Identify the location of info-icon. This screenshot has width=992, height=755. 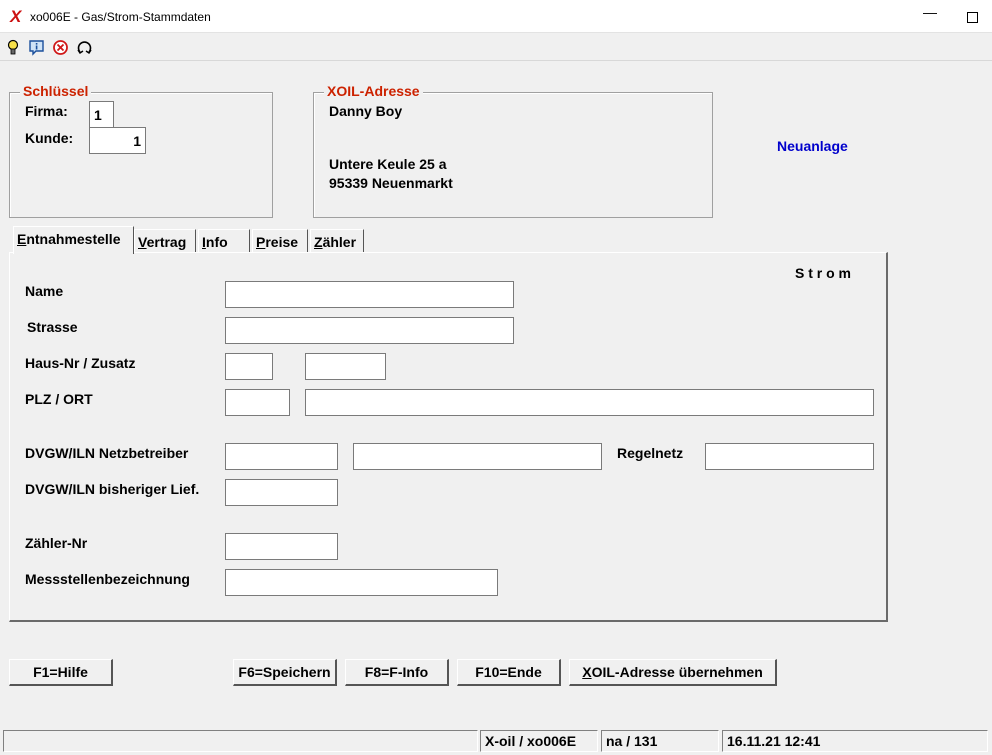
(36, 47).